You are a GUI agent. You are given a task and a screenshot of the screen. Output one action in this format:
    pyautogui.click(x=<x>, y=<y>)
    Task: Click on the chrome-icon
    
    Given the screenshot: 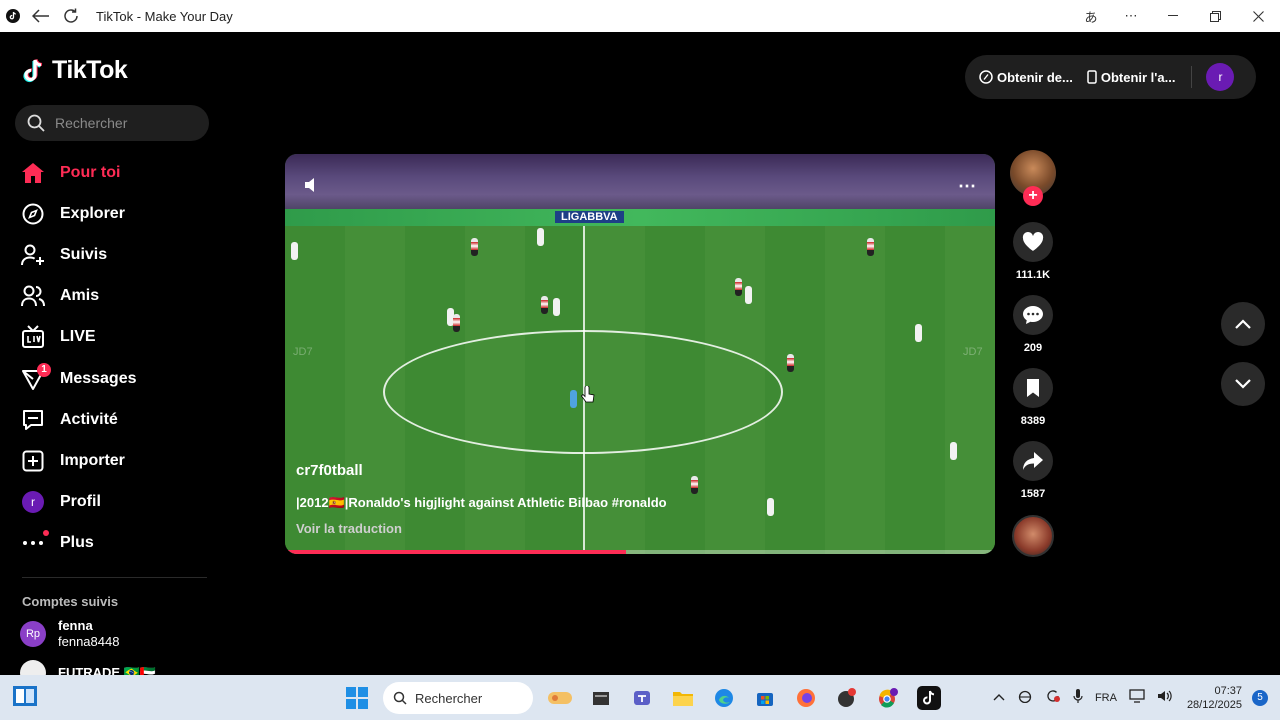 What is the action you would take?
    pyautogui.click(x=887, y=698)
    